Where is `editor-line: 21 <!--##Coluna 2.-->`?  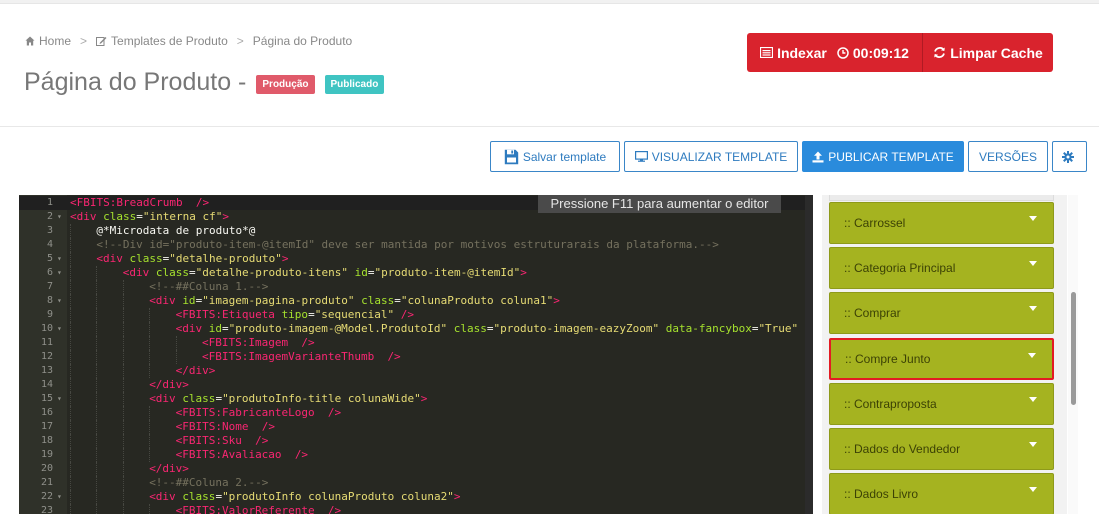
editor-line: 21 <!--##Coluna 2.--> is located at coordinates (416, 483).